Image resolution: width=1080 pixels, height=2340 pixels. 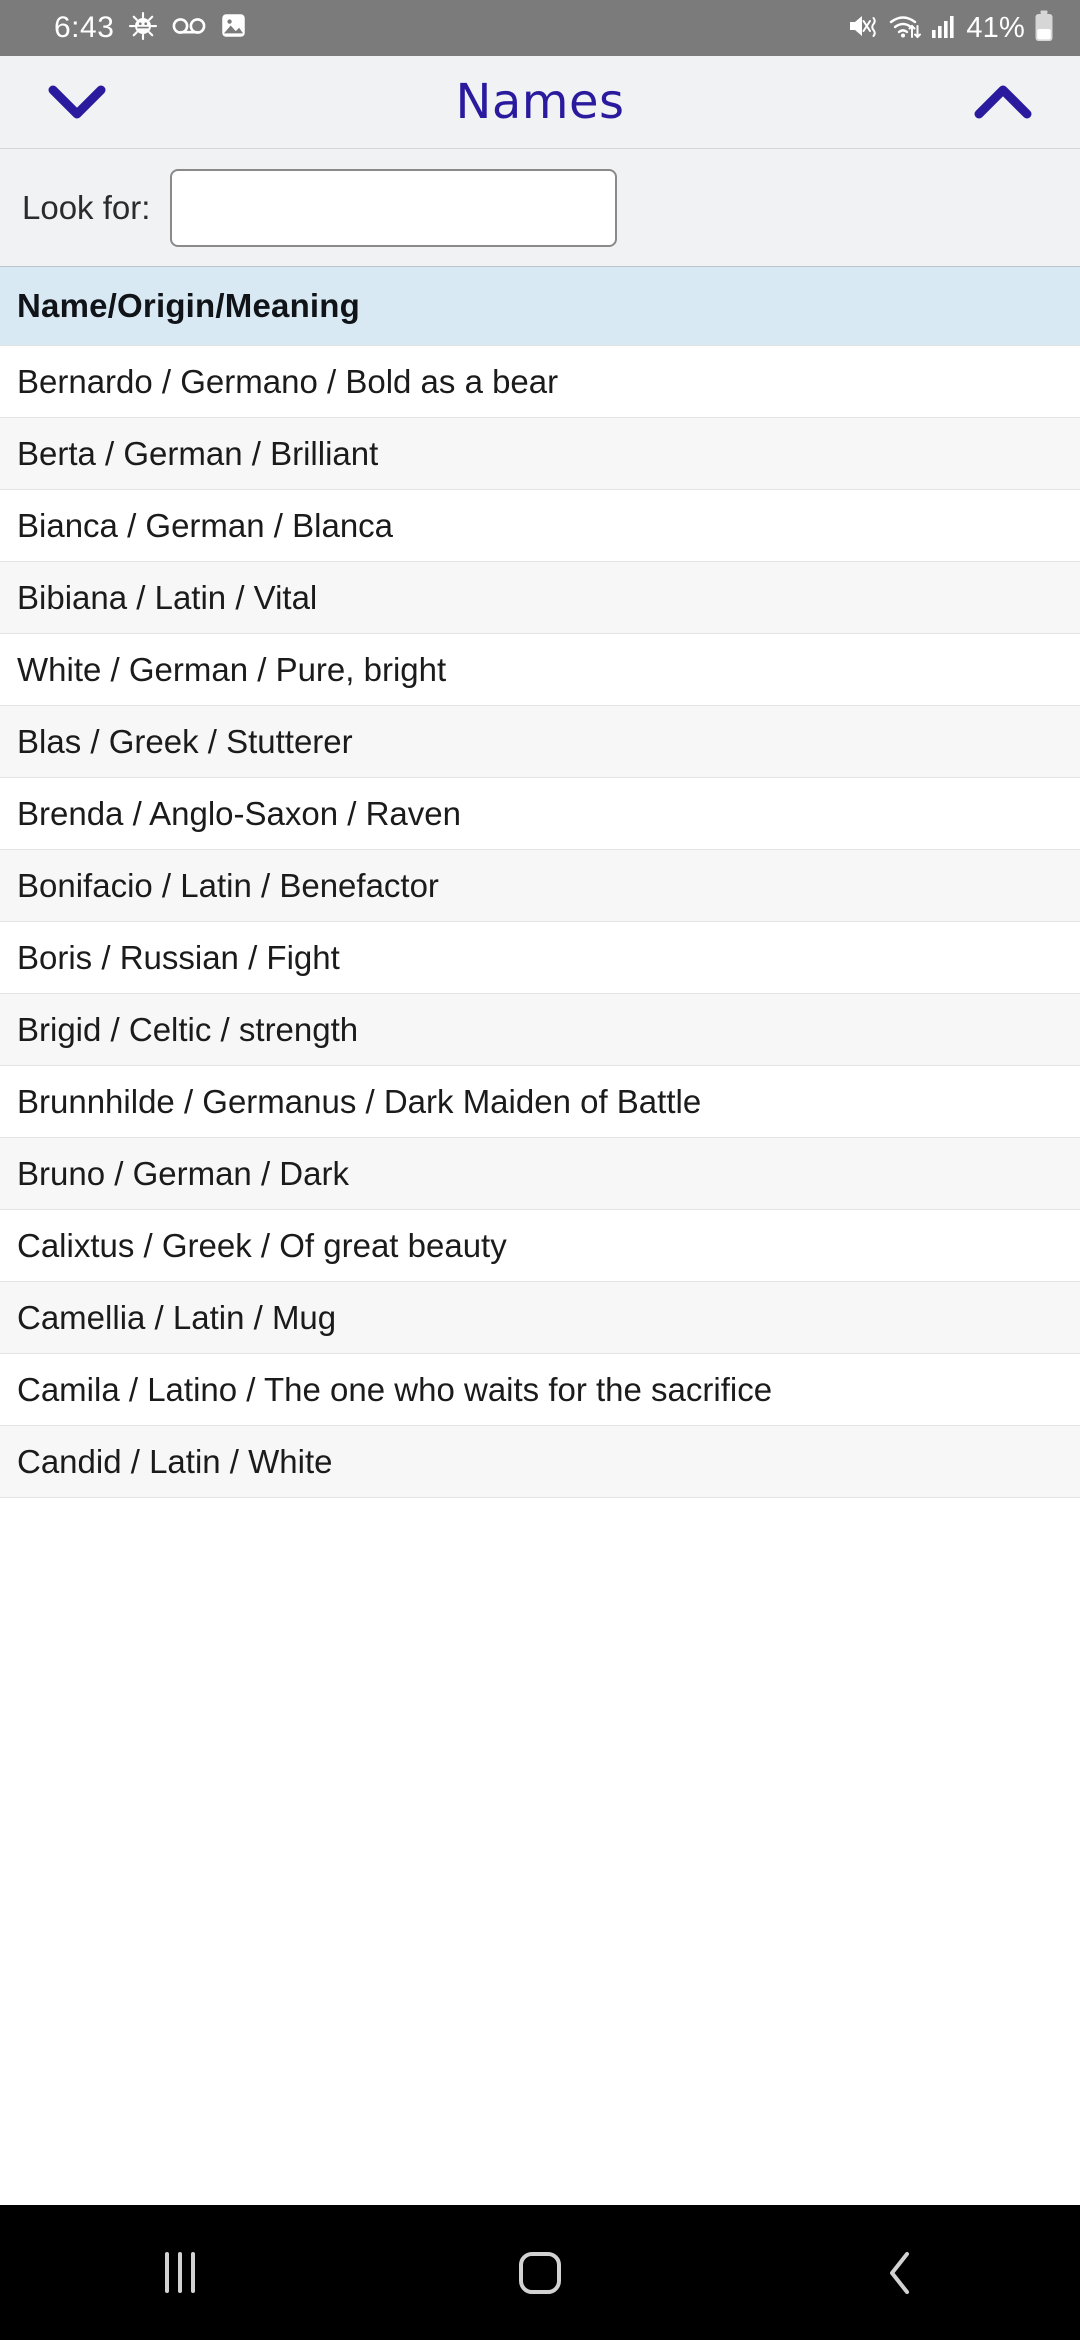 What do you see at coordinates (540, 526) in the screenshot?
I see `table-row: Bianca / German / Blanca` at bounding box center [540, 526].